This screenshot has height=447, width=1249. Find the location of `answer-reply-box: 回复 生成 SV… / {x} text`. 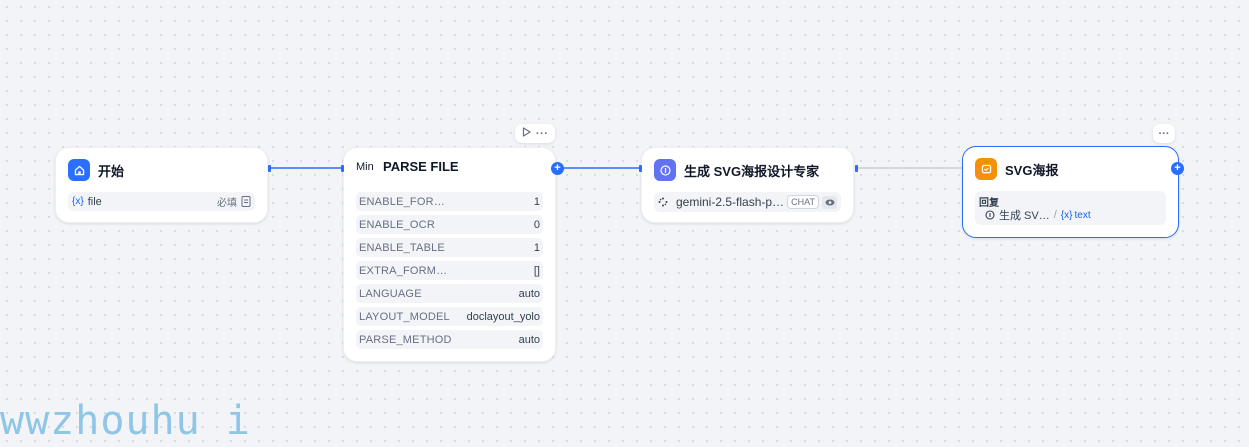

answer-reply-box: 回复 生成 SV… / {x} text is located at coordinates (1070, 208).